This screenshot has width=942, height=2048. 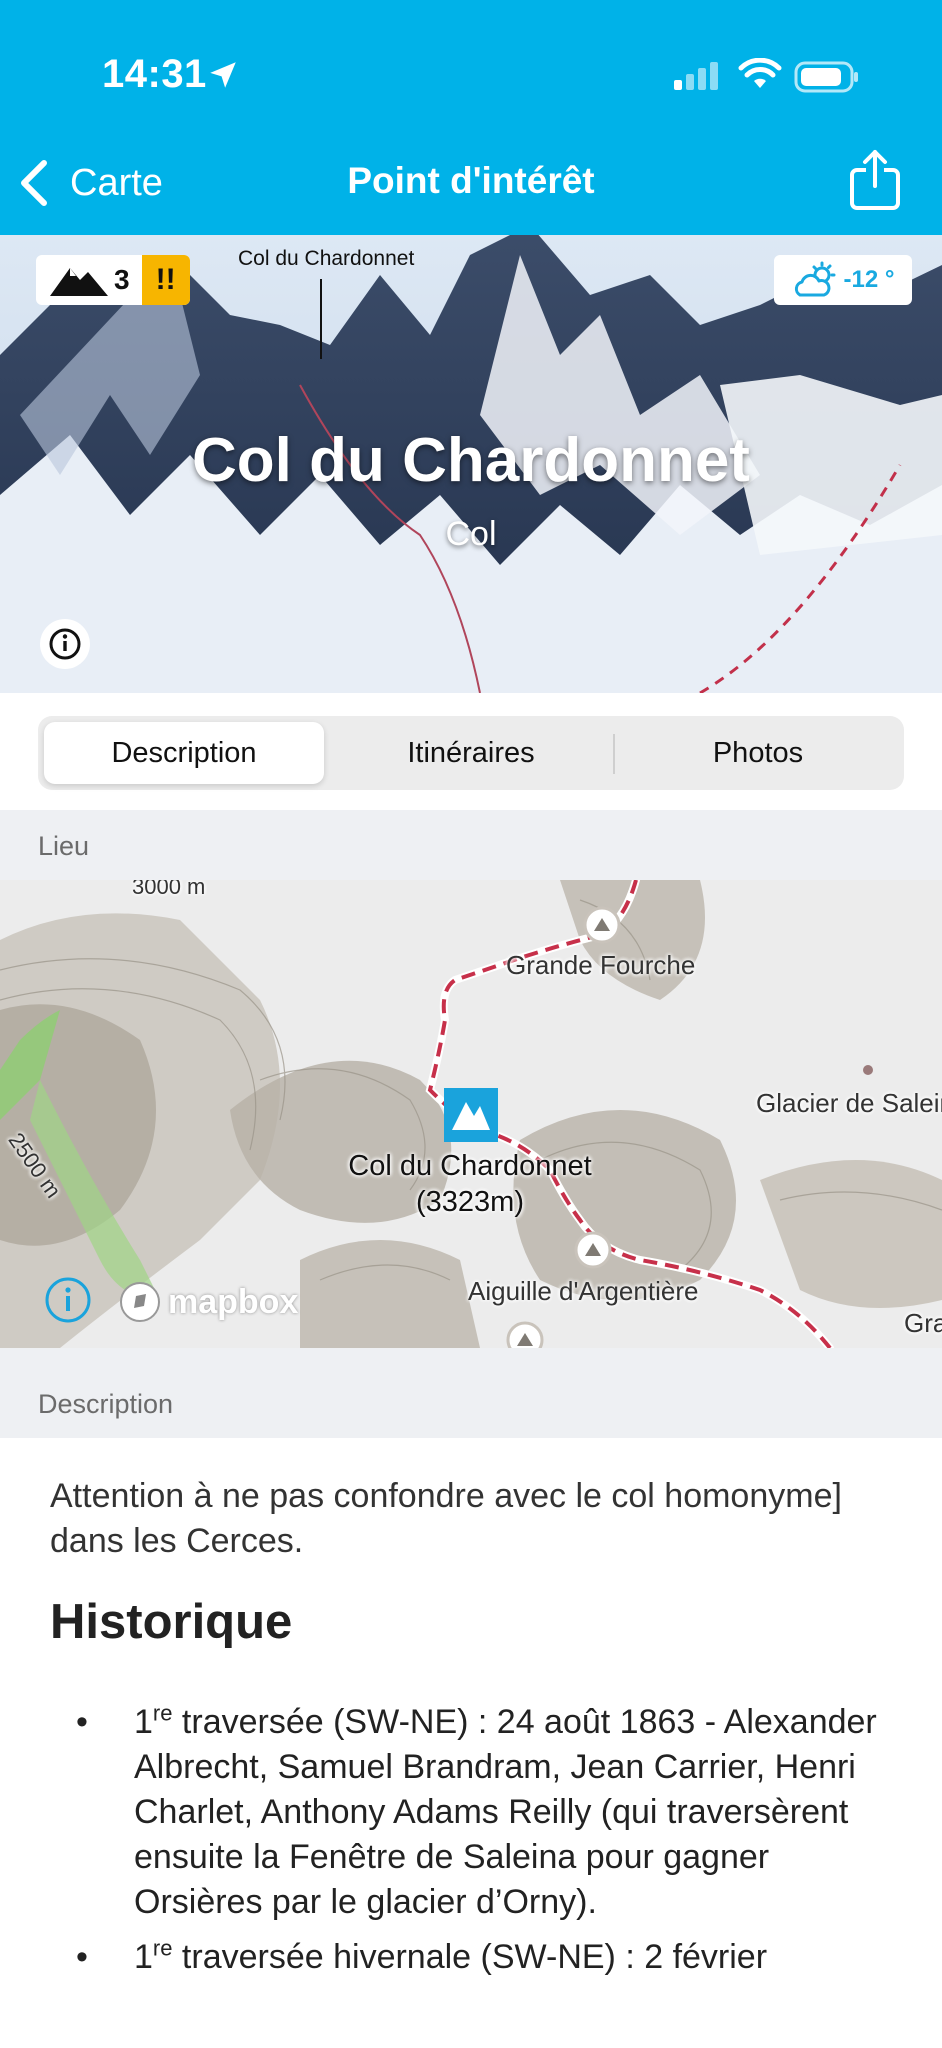 What do you see at coordinates (471, 845) in the screenshot?
I see `section-header-lieu: Lieu` at bounding box center [471, 845].